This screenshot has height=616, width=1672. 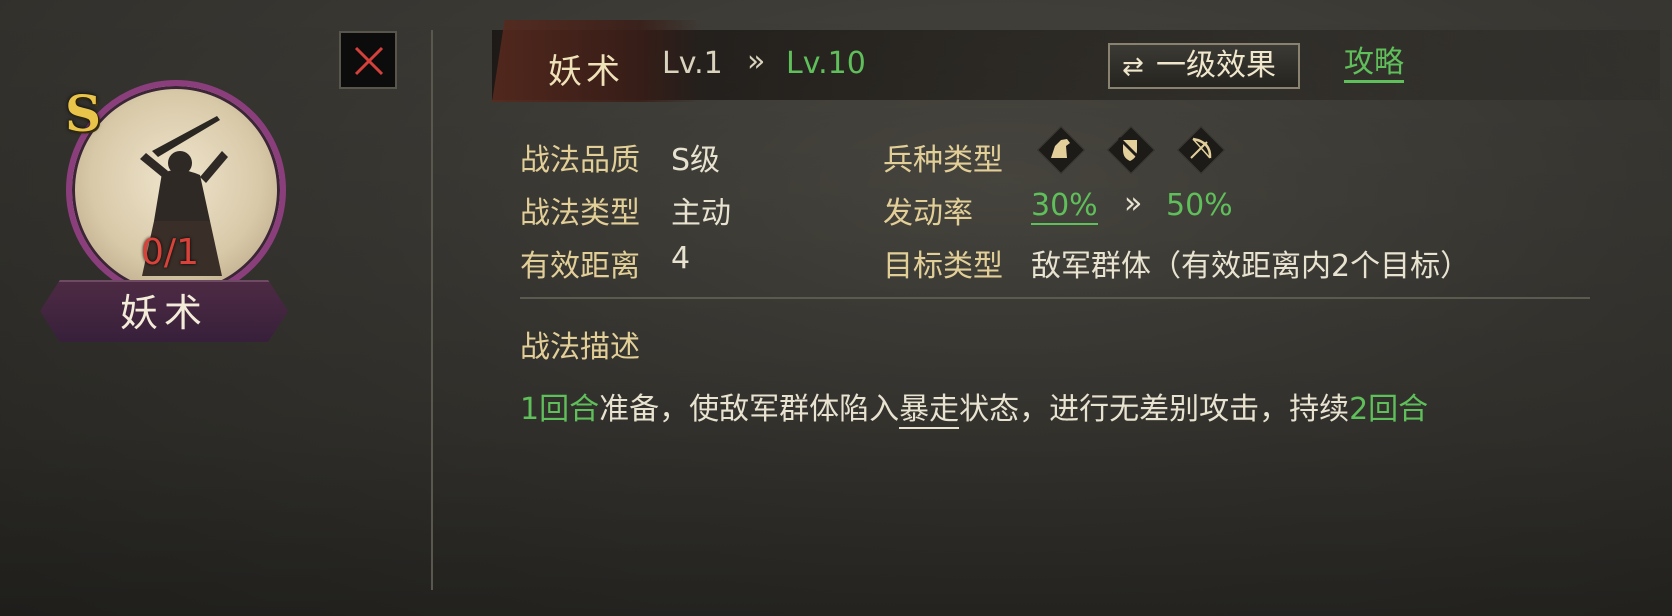 What do you see at coordinates (432, 310) in the screenshot?
I see `panel-divider` at bounding box center [432, 310].